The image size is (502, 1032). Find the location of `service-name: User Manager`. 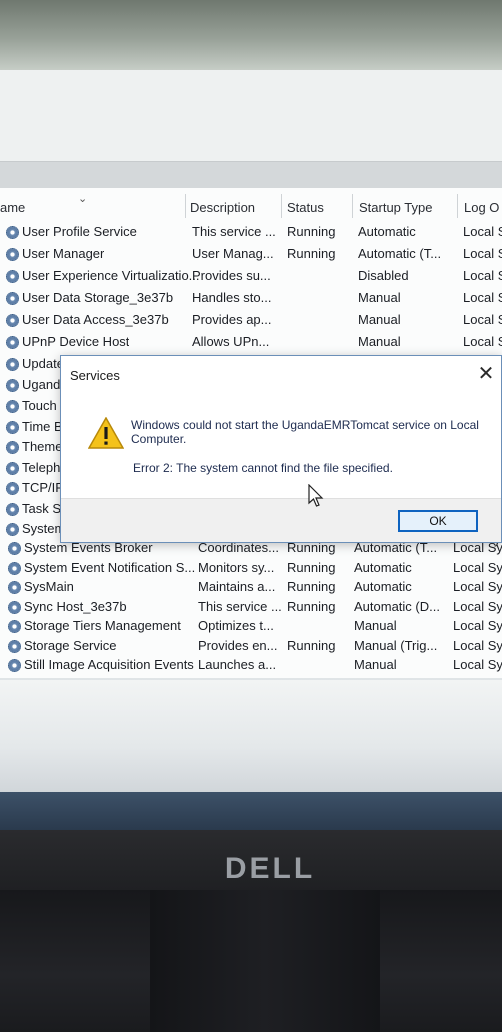

service-name: User Manager is located at coordinates (63, 253).